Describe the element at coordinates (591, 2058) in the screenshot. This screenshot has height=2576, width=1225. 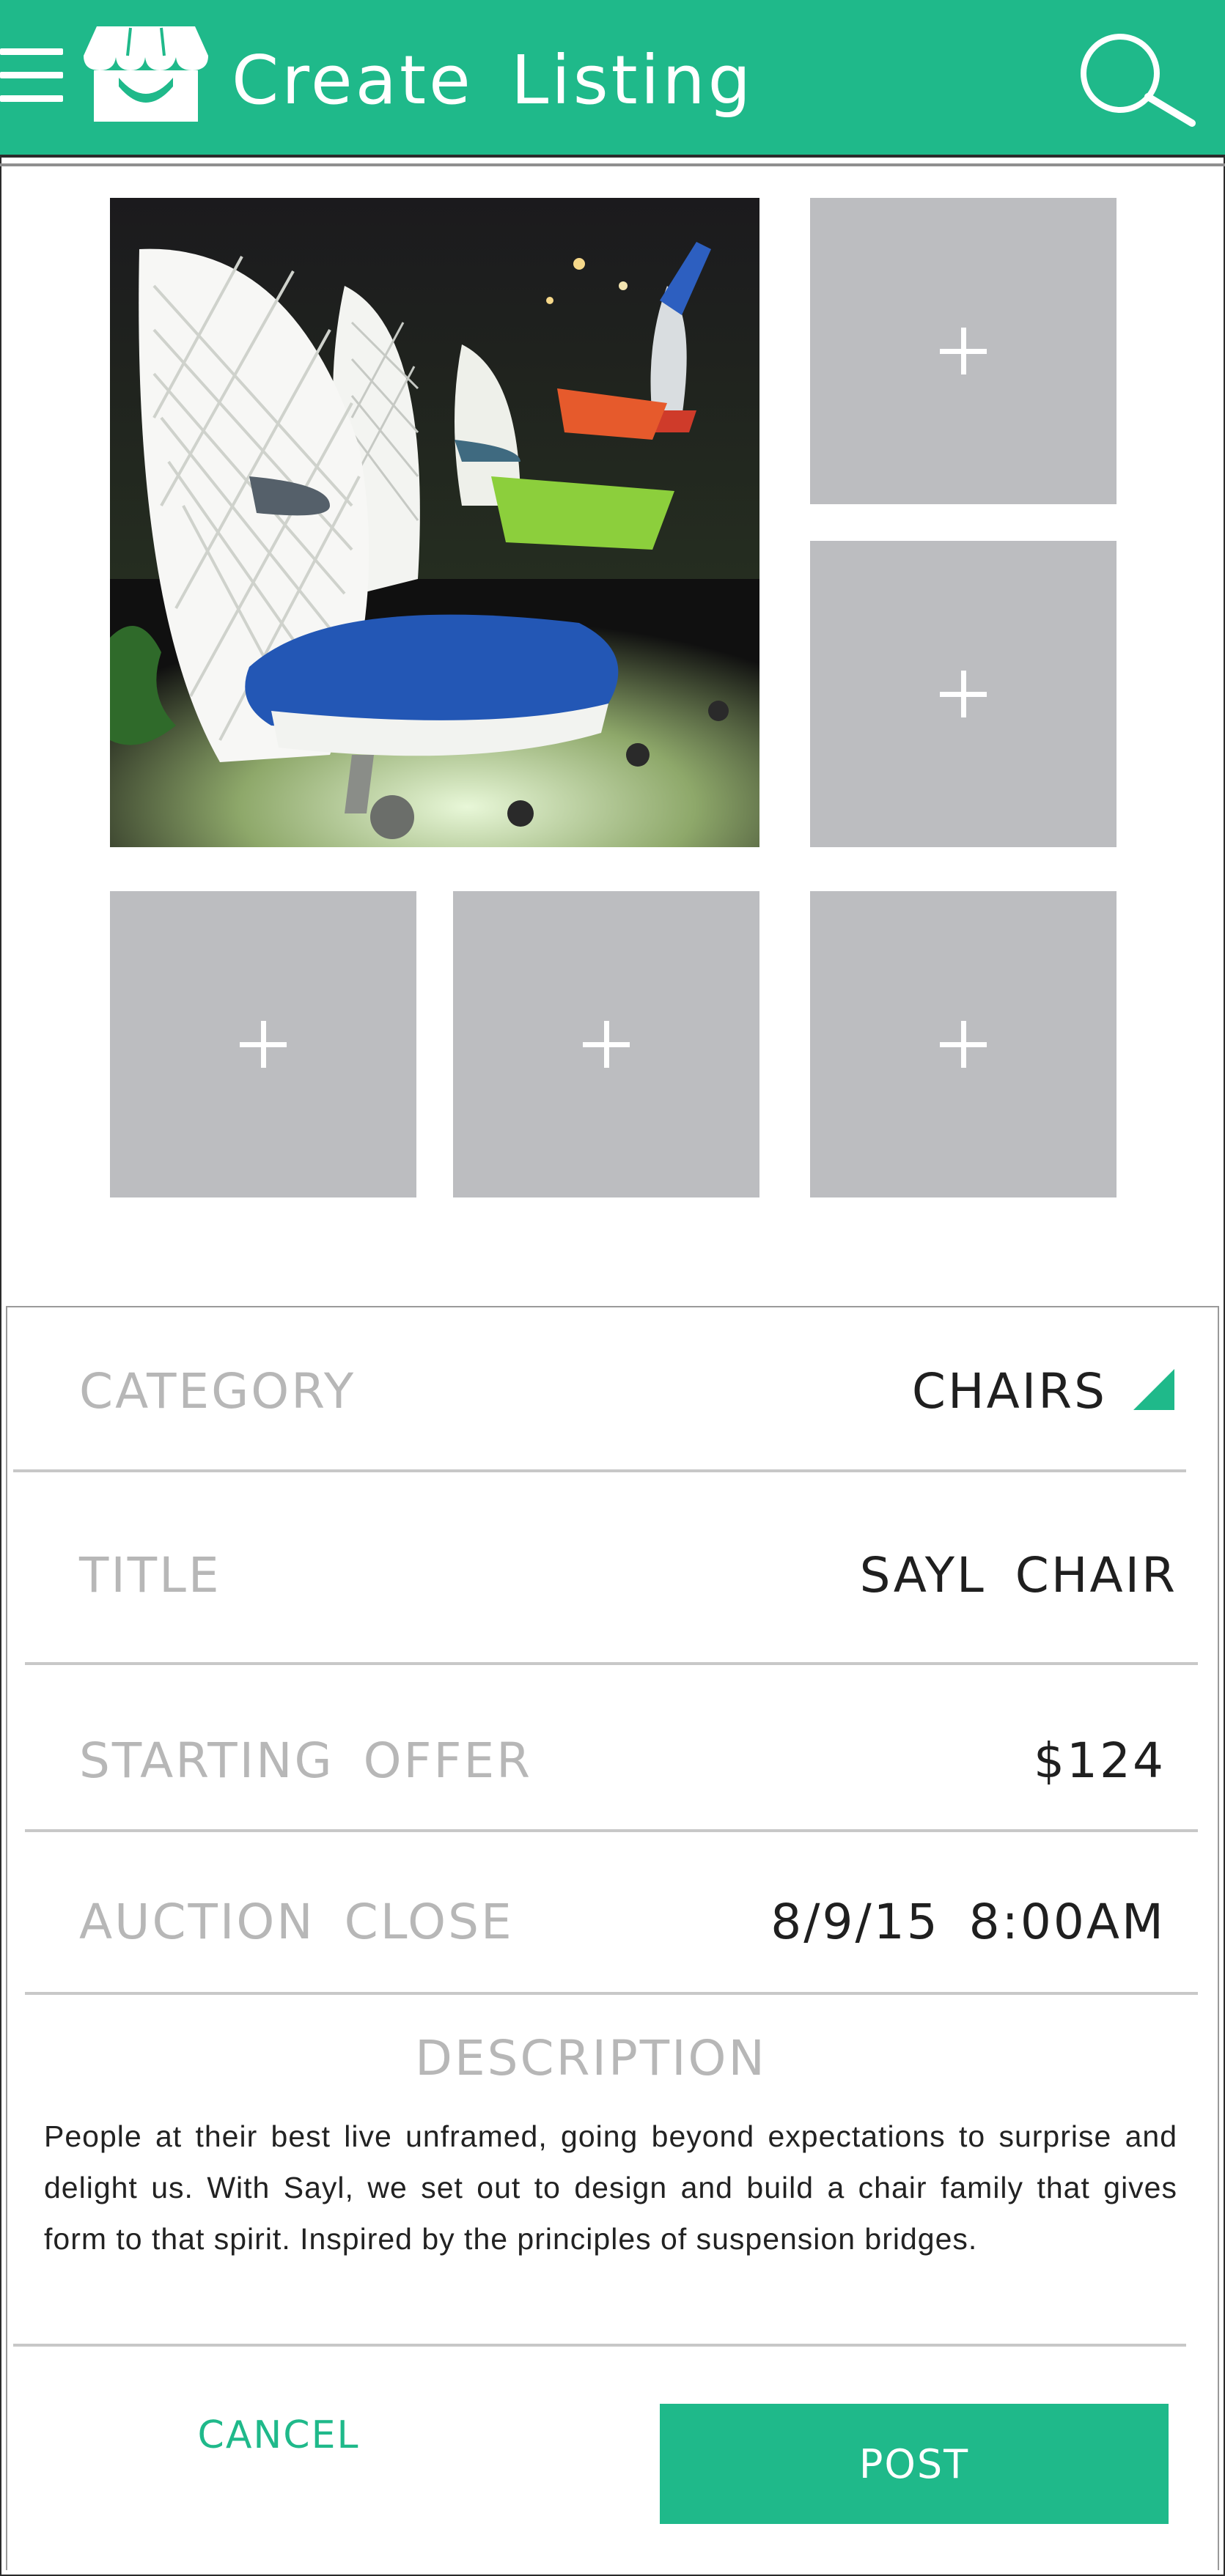
I see `description-label: DESCRIPTION` at that location.